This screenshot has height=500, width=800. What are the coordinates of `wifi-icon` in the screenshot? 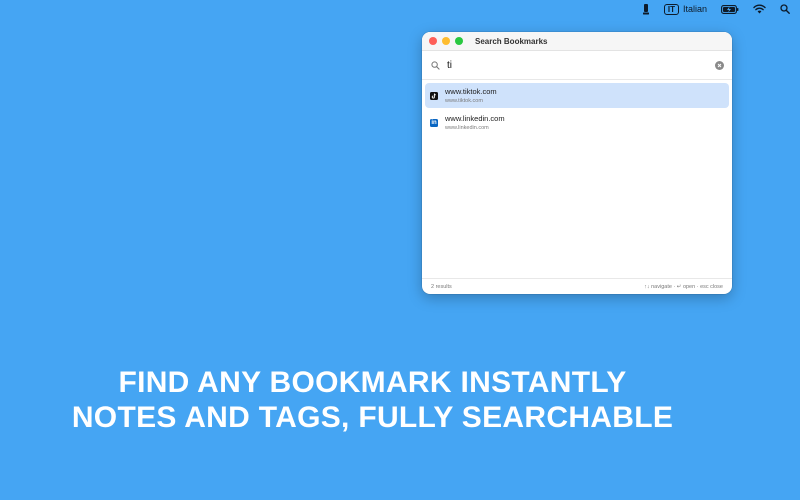 It's located at (759, 9).